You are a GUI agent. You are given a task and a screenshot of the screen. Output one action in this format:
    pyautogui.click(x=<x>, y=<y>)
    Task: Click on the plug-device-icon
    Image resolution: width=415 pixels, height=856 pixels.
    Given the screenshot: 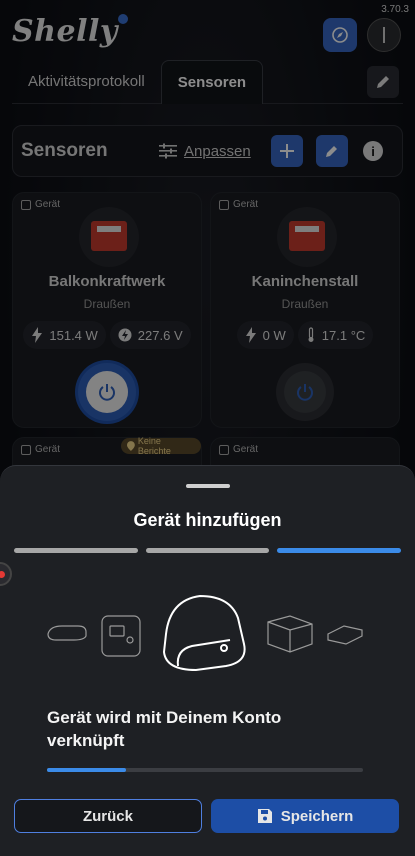 What is the action you would take?
    pyautogui.click(x=204, y=633)
    